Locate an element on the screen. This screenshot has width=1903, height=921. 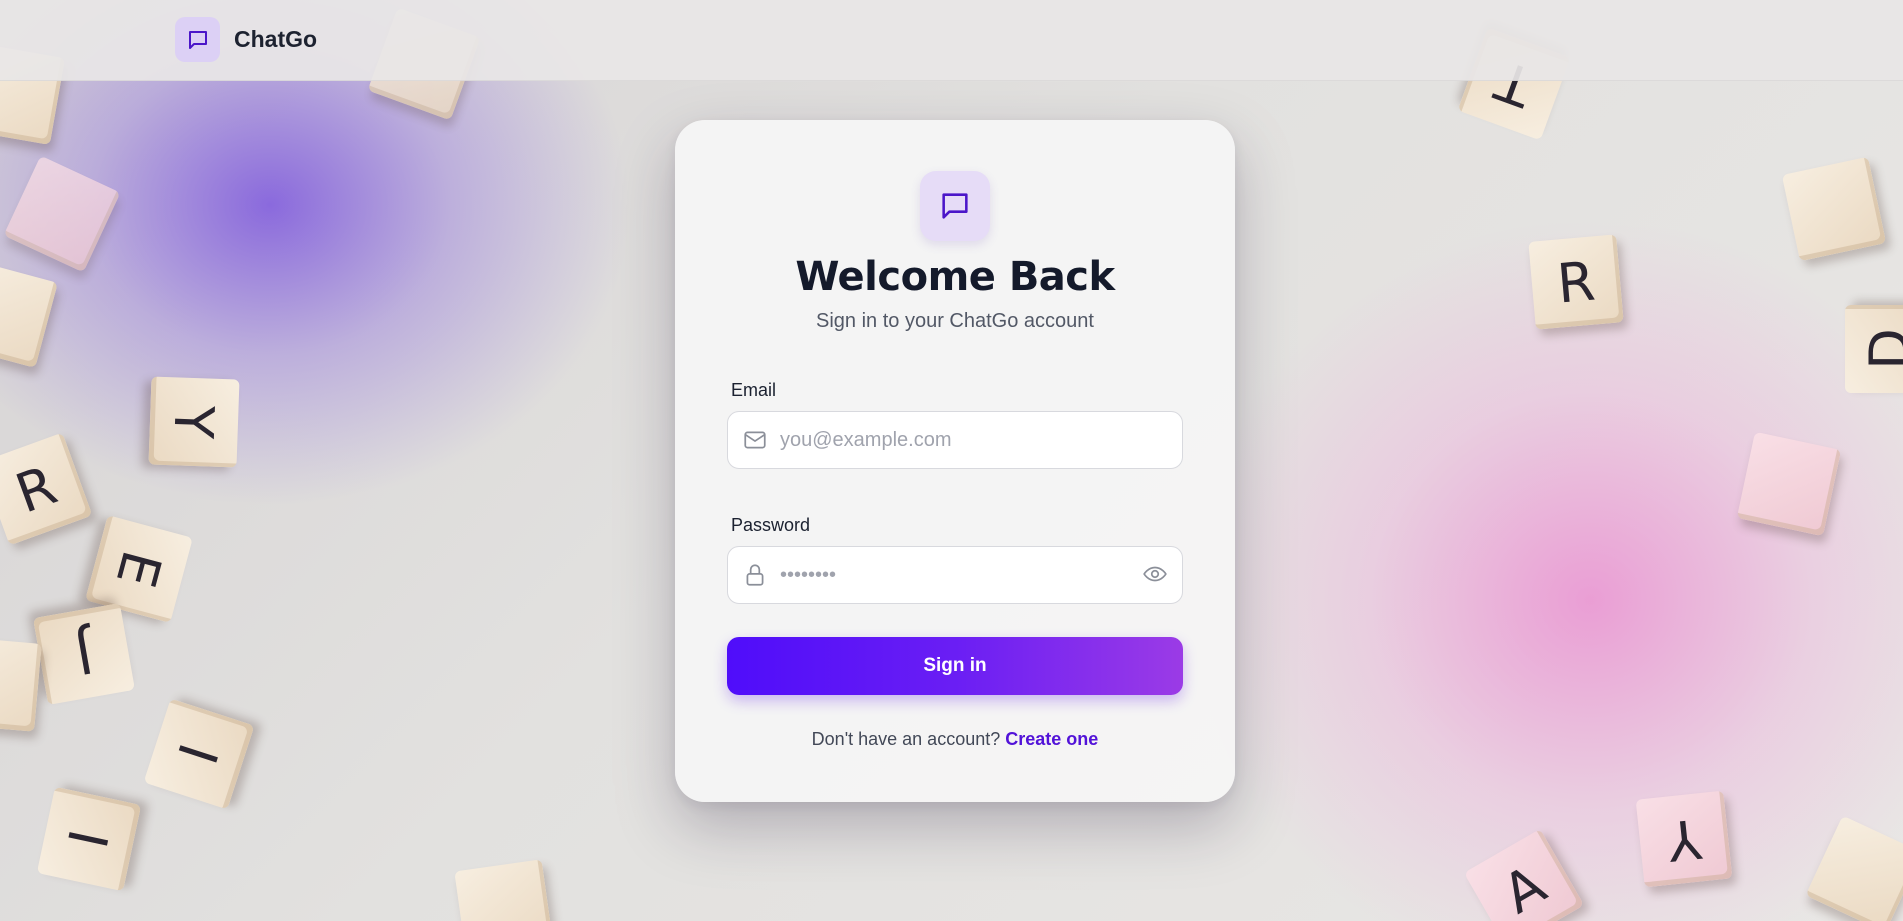
tile-letter: E is located at coordinates (139, 569).